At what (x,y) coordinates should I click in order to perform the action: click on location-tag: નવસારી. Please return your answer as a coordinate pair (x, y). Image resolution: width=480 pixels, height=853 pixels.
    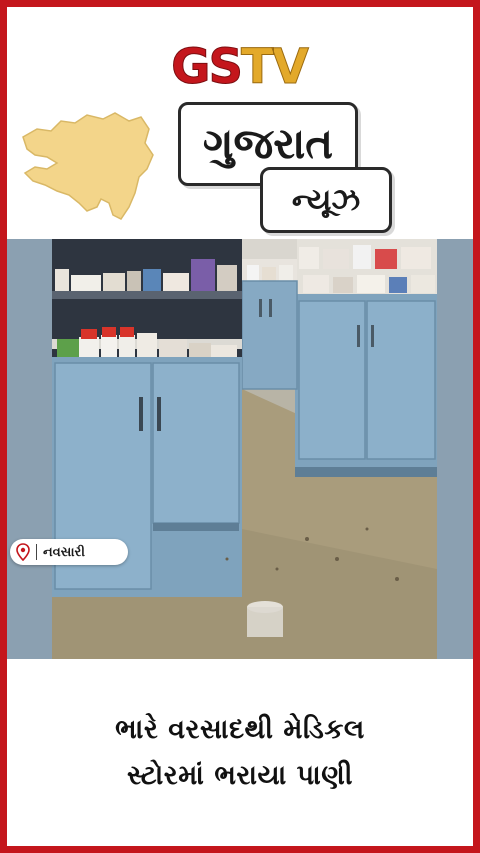
    Looking at the image, I should click on (69, 552).